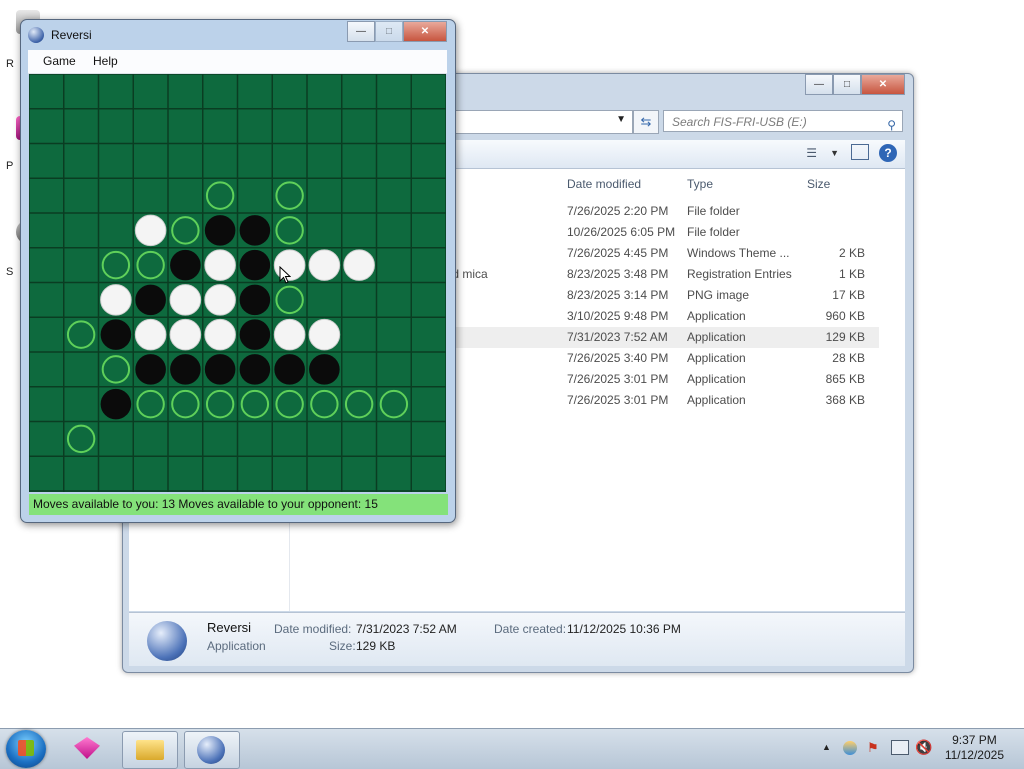 The height and width of the screenshot is (769, 1024). I want to click on details-date-modified: 7/31/2023 7:52 AM, so click(406, 629).